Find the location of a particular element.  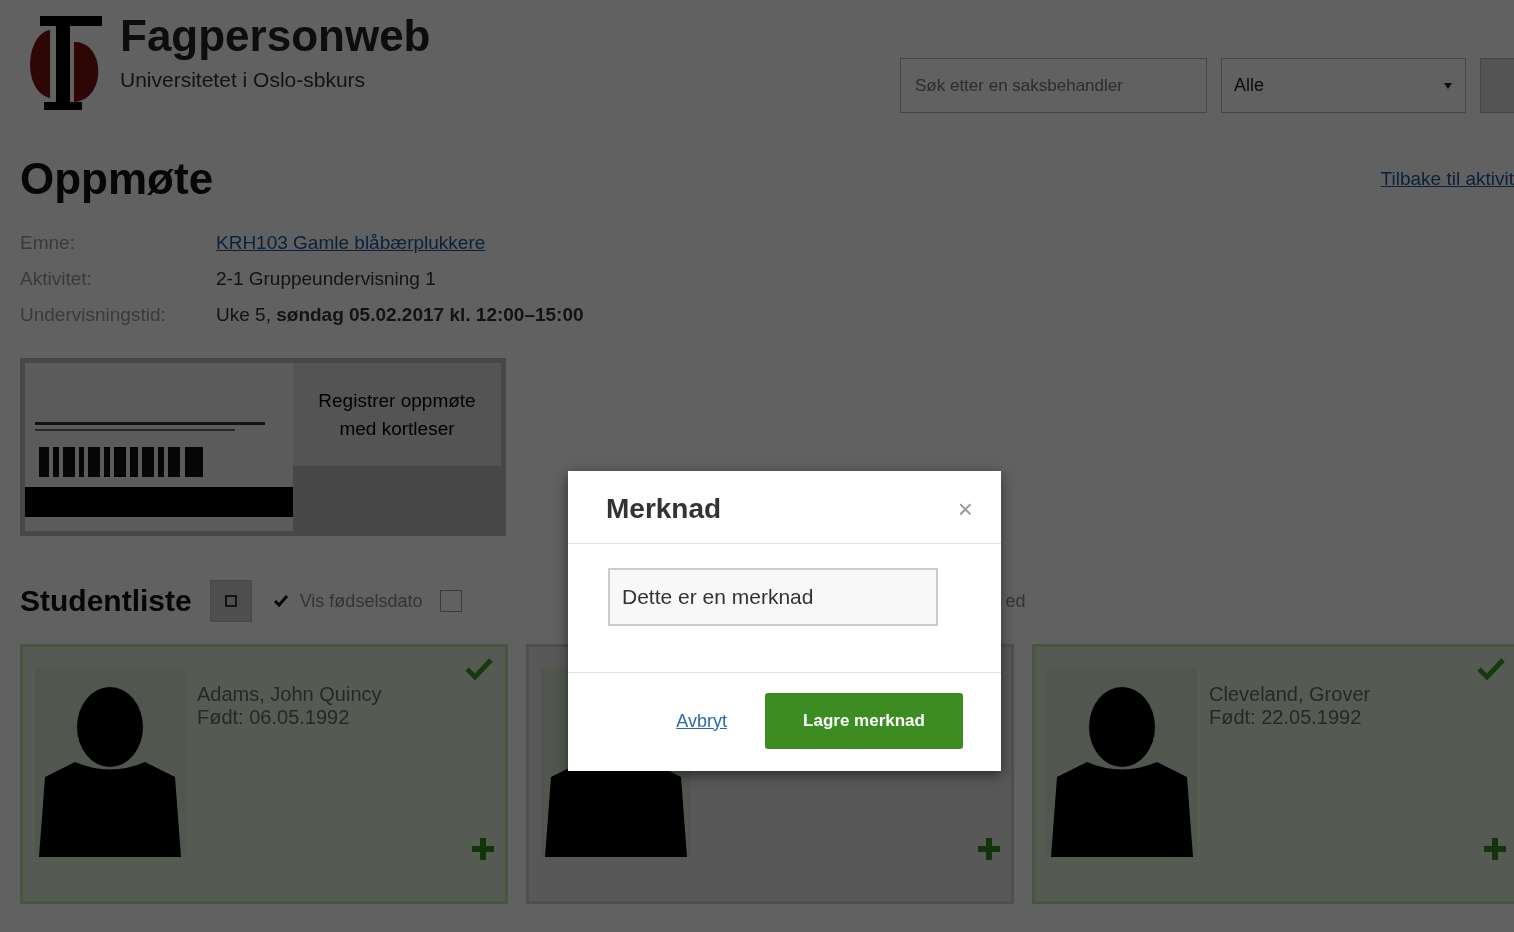

caret-icon is located at coordinates (1448, 85).